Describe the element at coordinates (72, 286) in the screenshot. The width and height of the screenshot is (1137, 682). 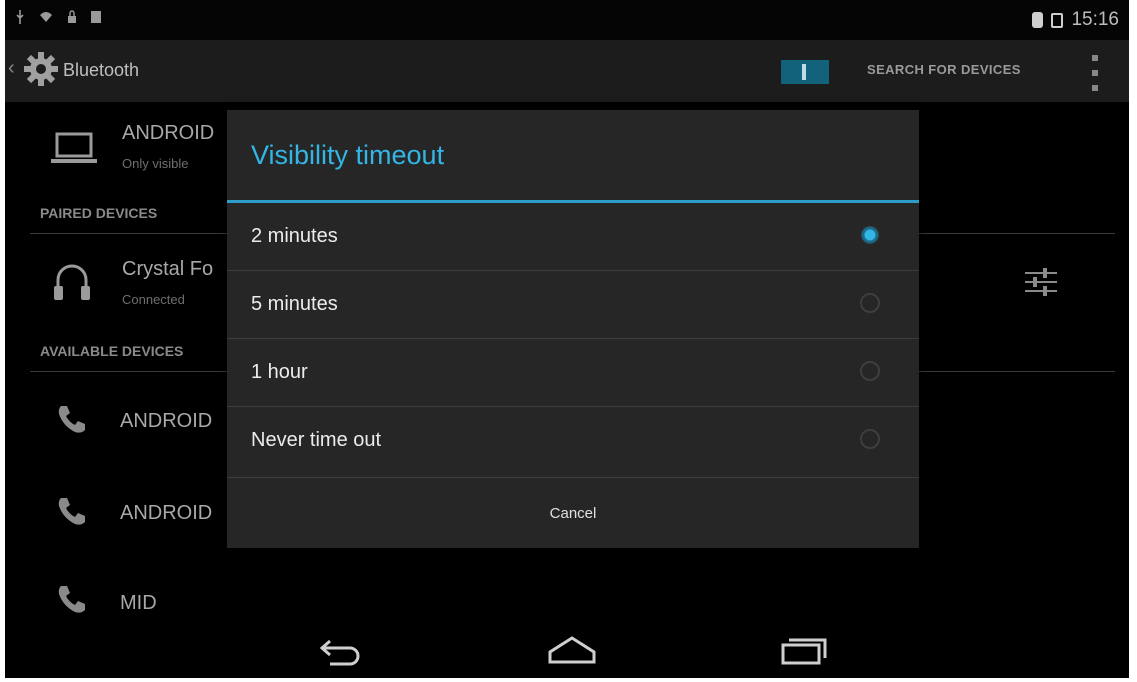
I see `headset-icon` at that location.